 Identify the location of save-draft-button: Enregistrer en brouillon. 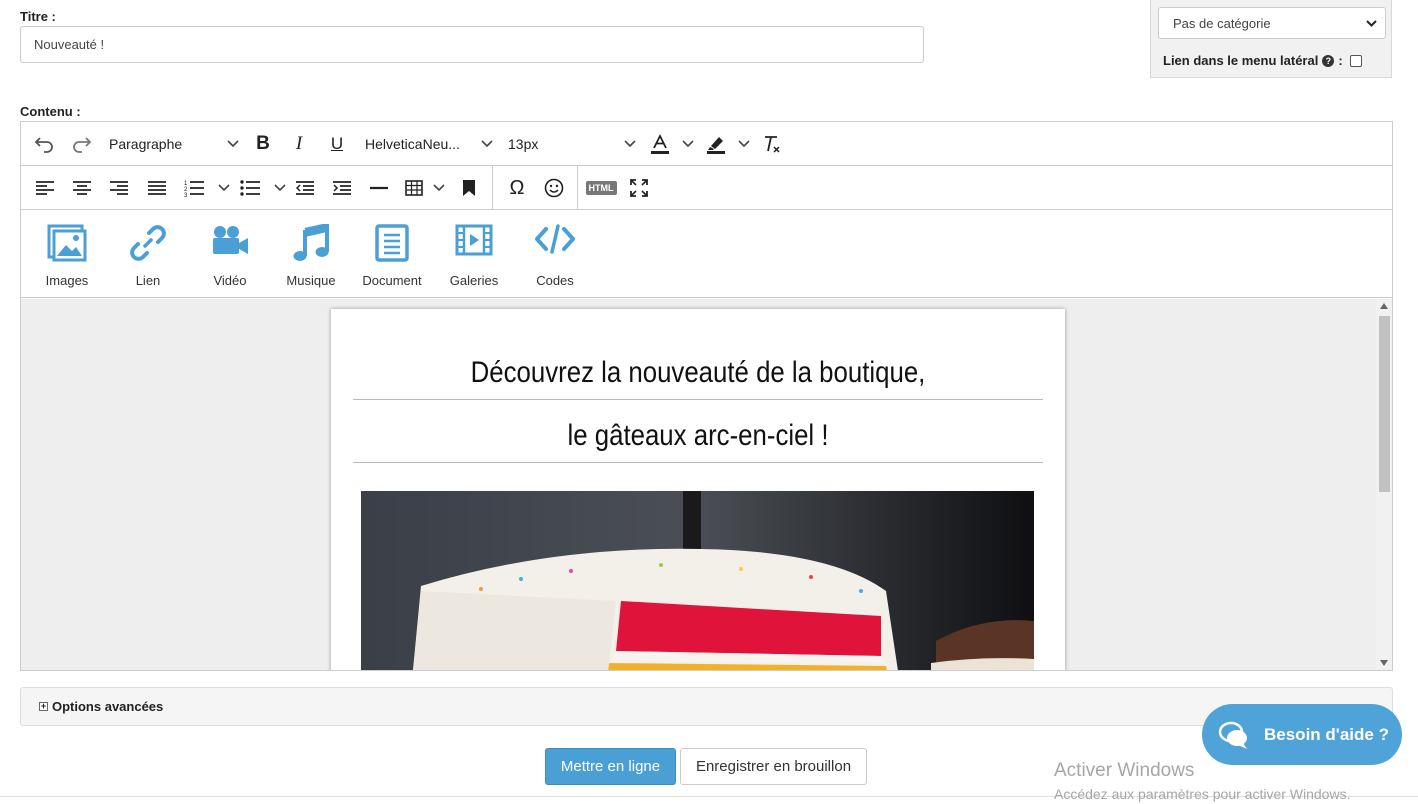
(773, 766).